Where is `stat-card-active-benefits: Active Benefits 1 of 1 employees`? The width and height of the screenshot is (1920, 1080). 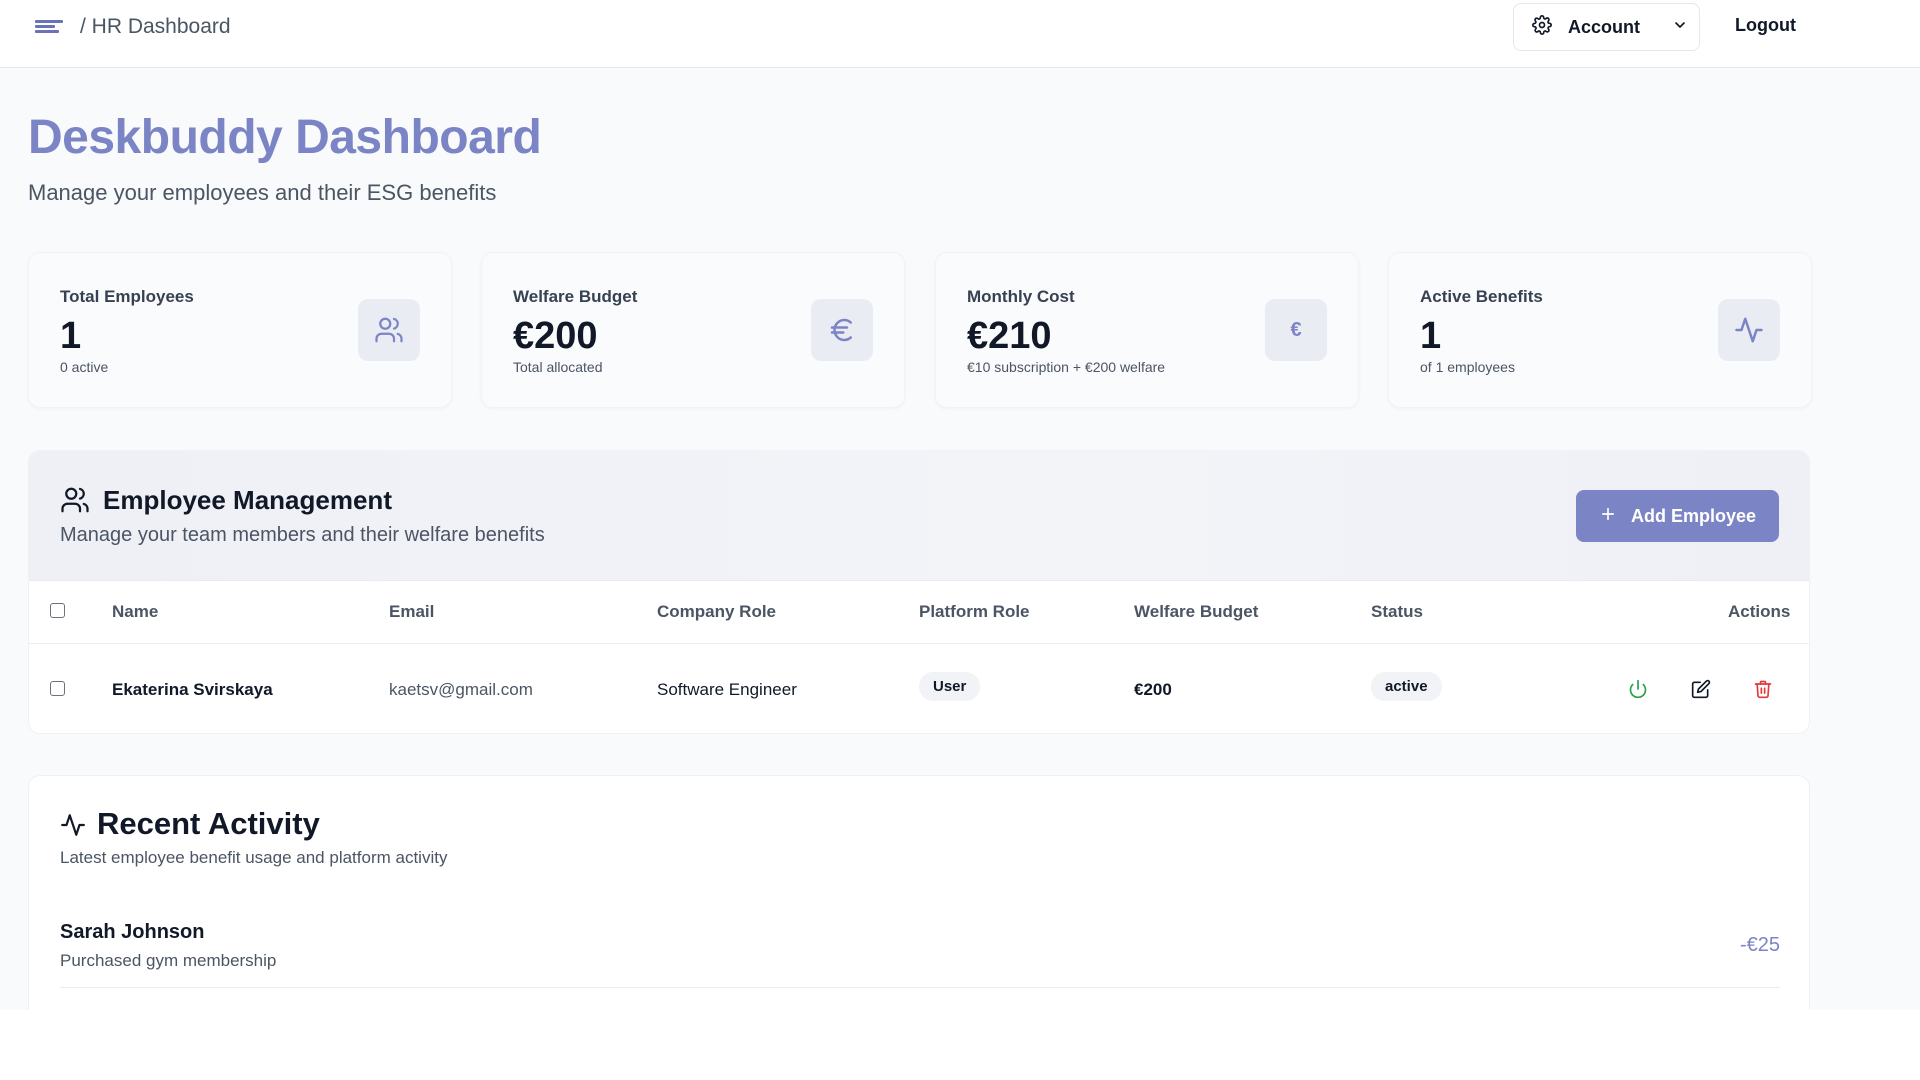
stat-card-active-benefits: Active Benefits 1 of 1 employees is located at coordinates (1600, 330).